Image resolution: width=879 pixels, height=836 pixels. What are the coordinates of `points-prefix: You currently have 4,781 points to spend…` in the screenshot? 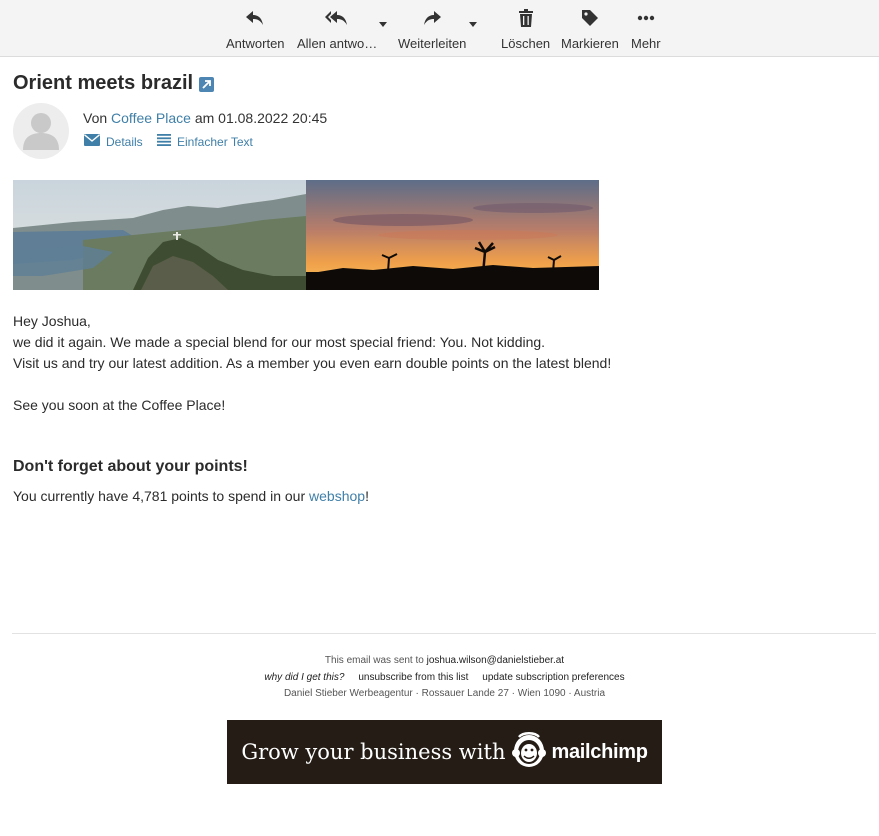 It's located at (159, 496).